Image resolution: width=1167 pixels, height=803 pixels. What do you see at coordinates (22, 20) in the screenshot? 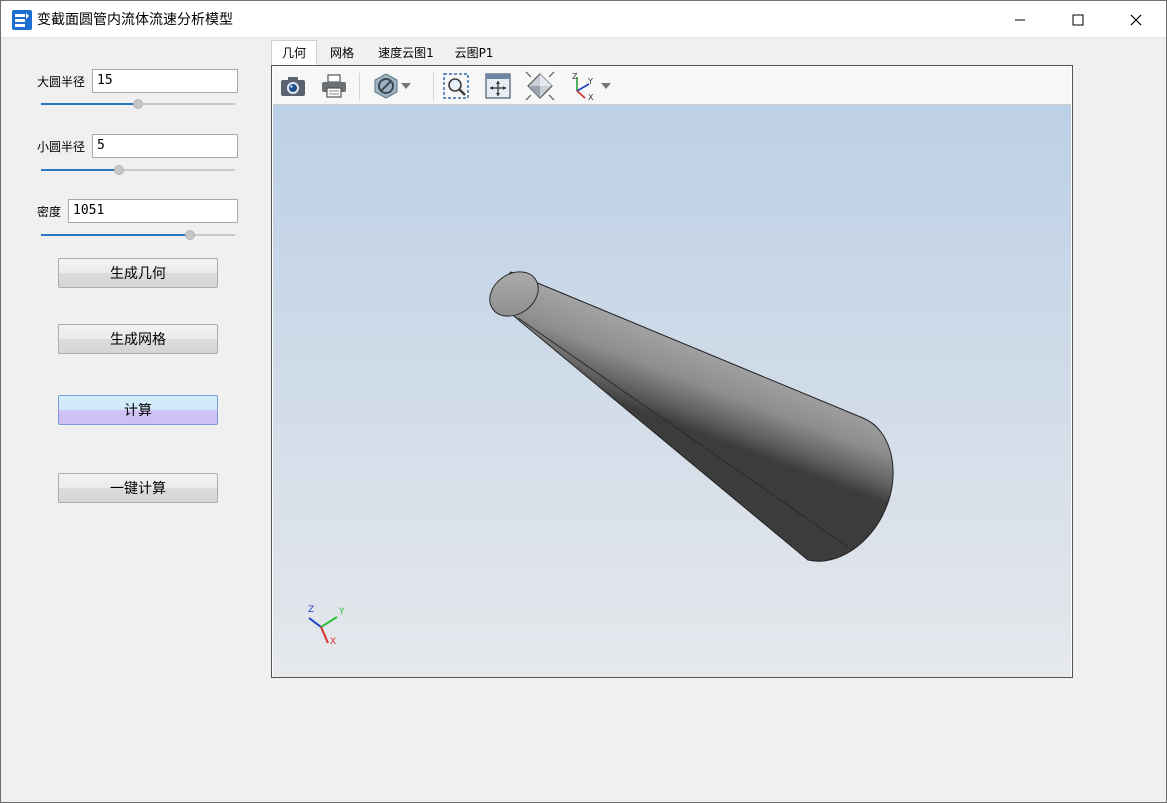
I see `app-icon` at bounding box center [22, 20].